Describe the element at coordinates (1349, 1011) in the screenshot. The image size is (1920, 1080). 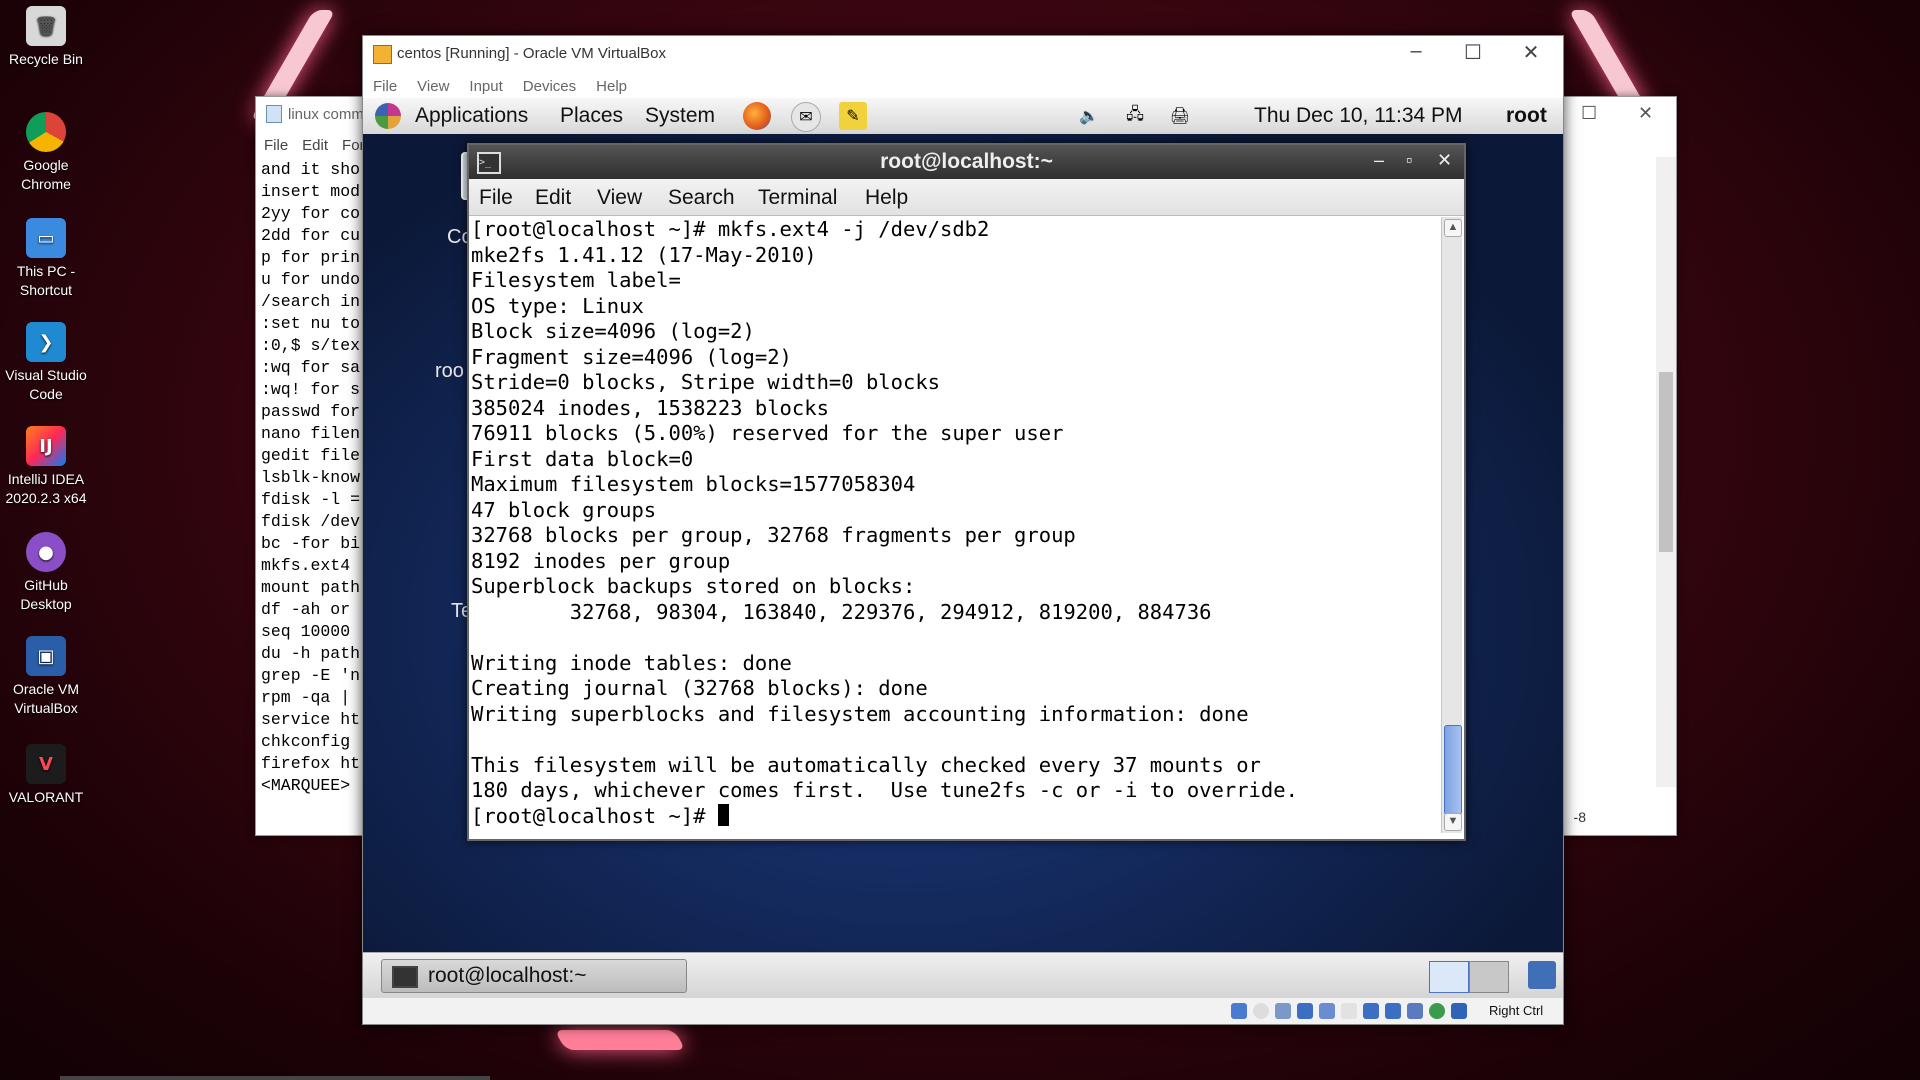
I see `shared-folders-icon` at that location.